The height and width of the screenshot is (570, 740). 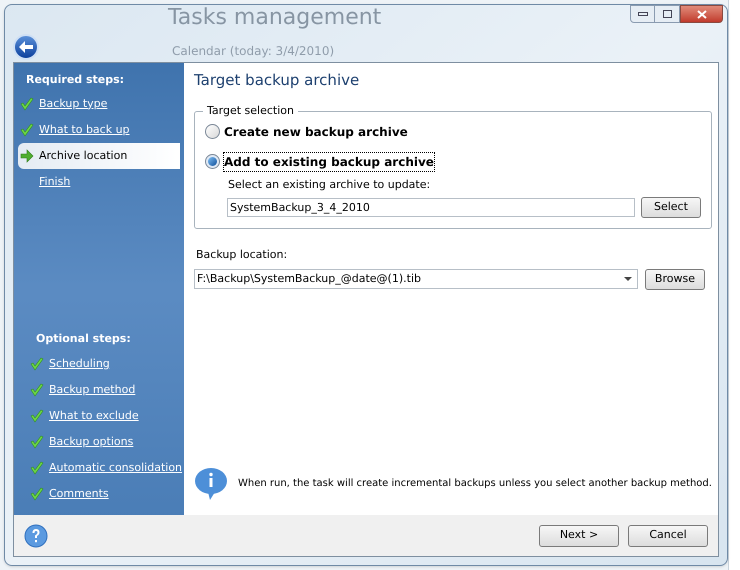 What do you see at coordinates (99, 182) in the screenshot?
I see `sidebar-step: Finish` at bounding box center [99, 182].